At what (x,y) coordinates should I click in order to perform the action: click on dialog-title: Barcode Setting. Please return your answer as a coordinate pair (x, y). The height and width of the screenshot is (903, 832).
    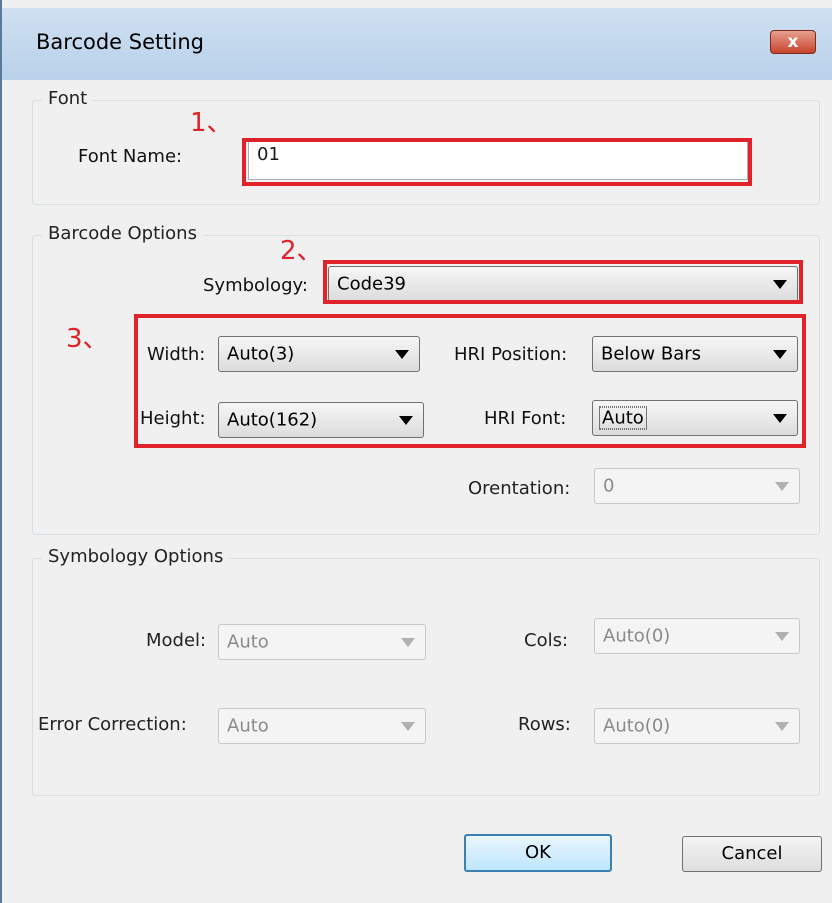
    Looking at the image, I should click on (120, 42).